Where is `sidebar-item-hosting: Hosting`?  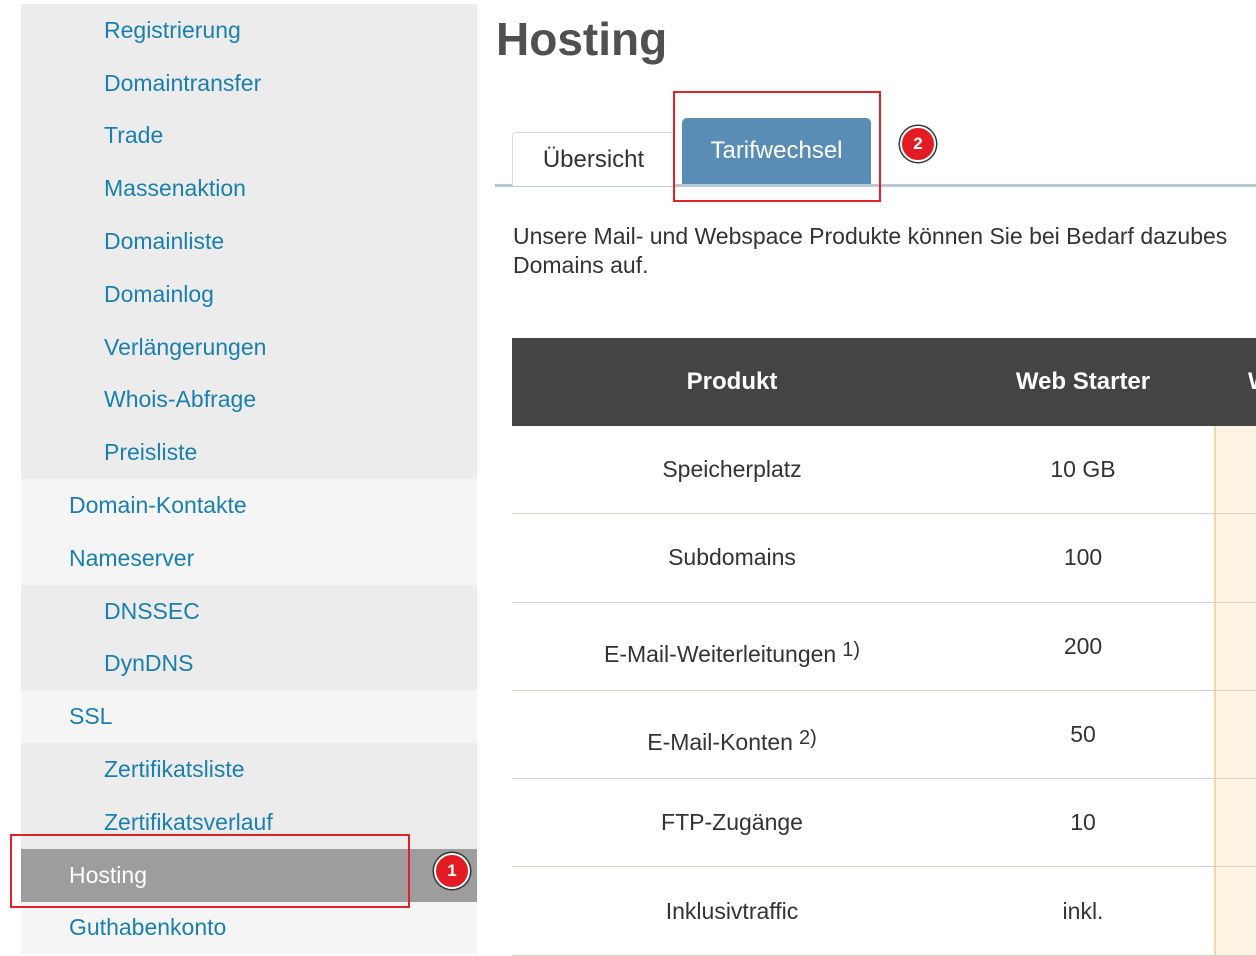
sidebar-item-hosting: Hosting is located at coordinates (249, 875).